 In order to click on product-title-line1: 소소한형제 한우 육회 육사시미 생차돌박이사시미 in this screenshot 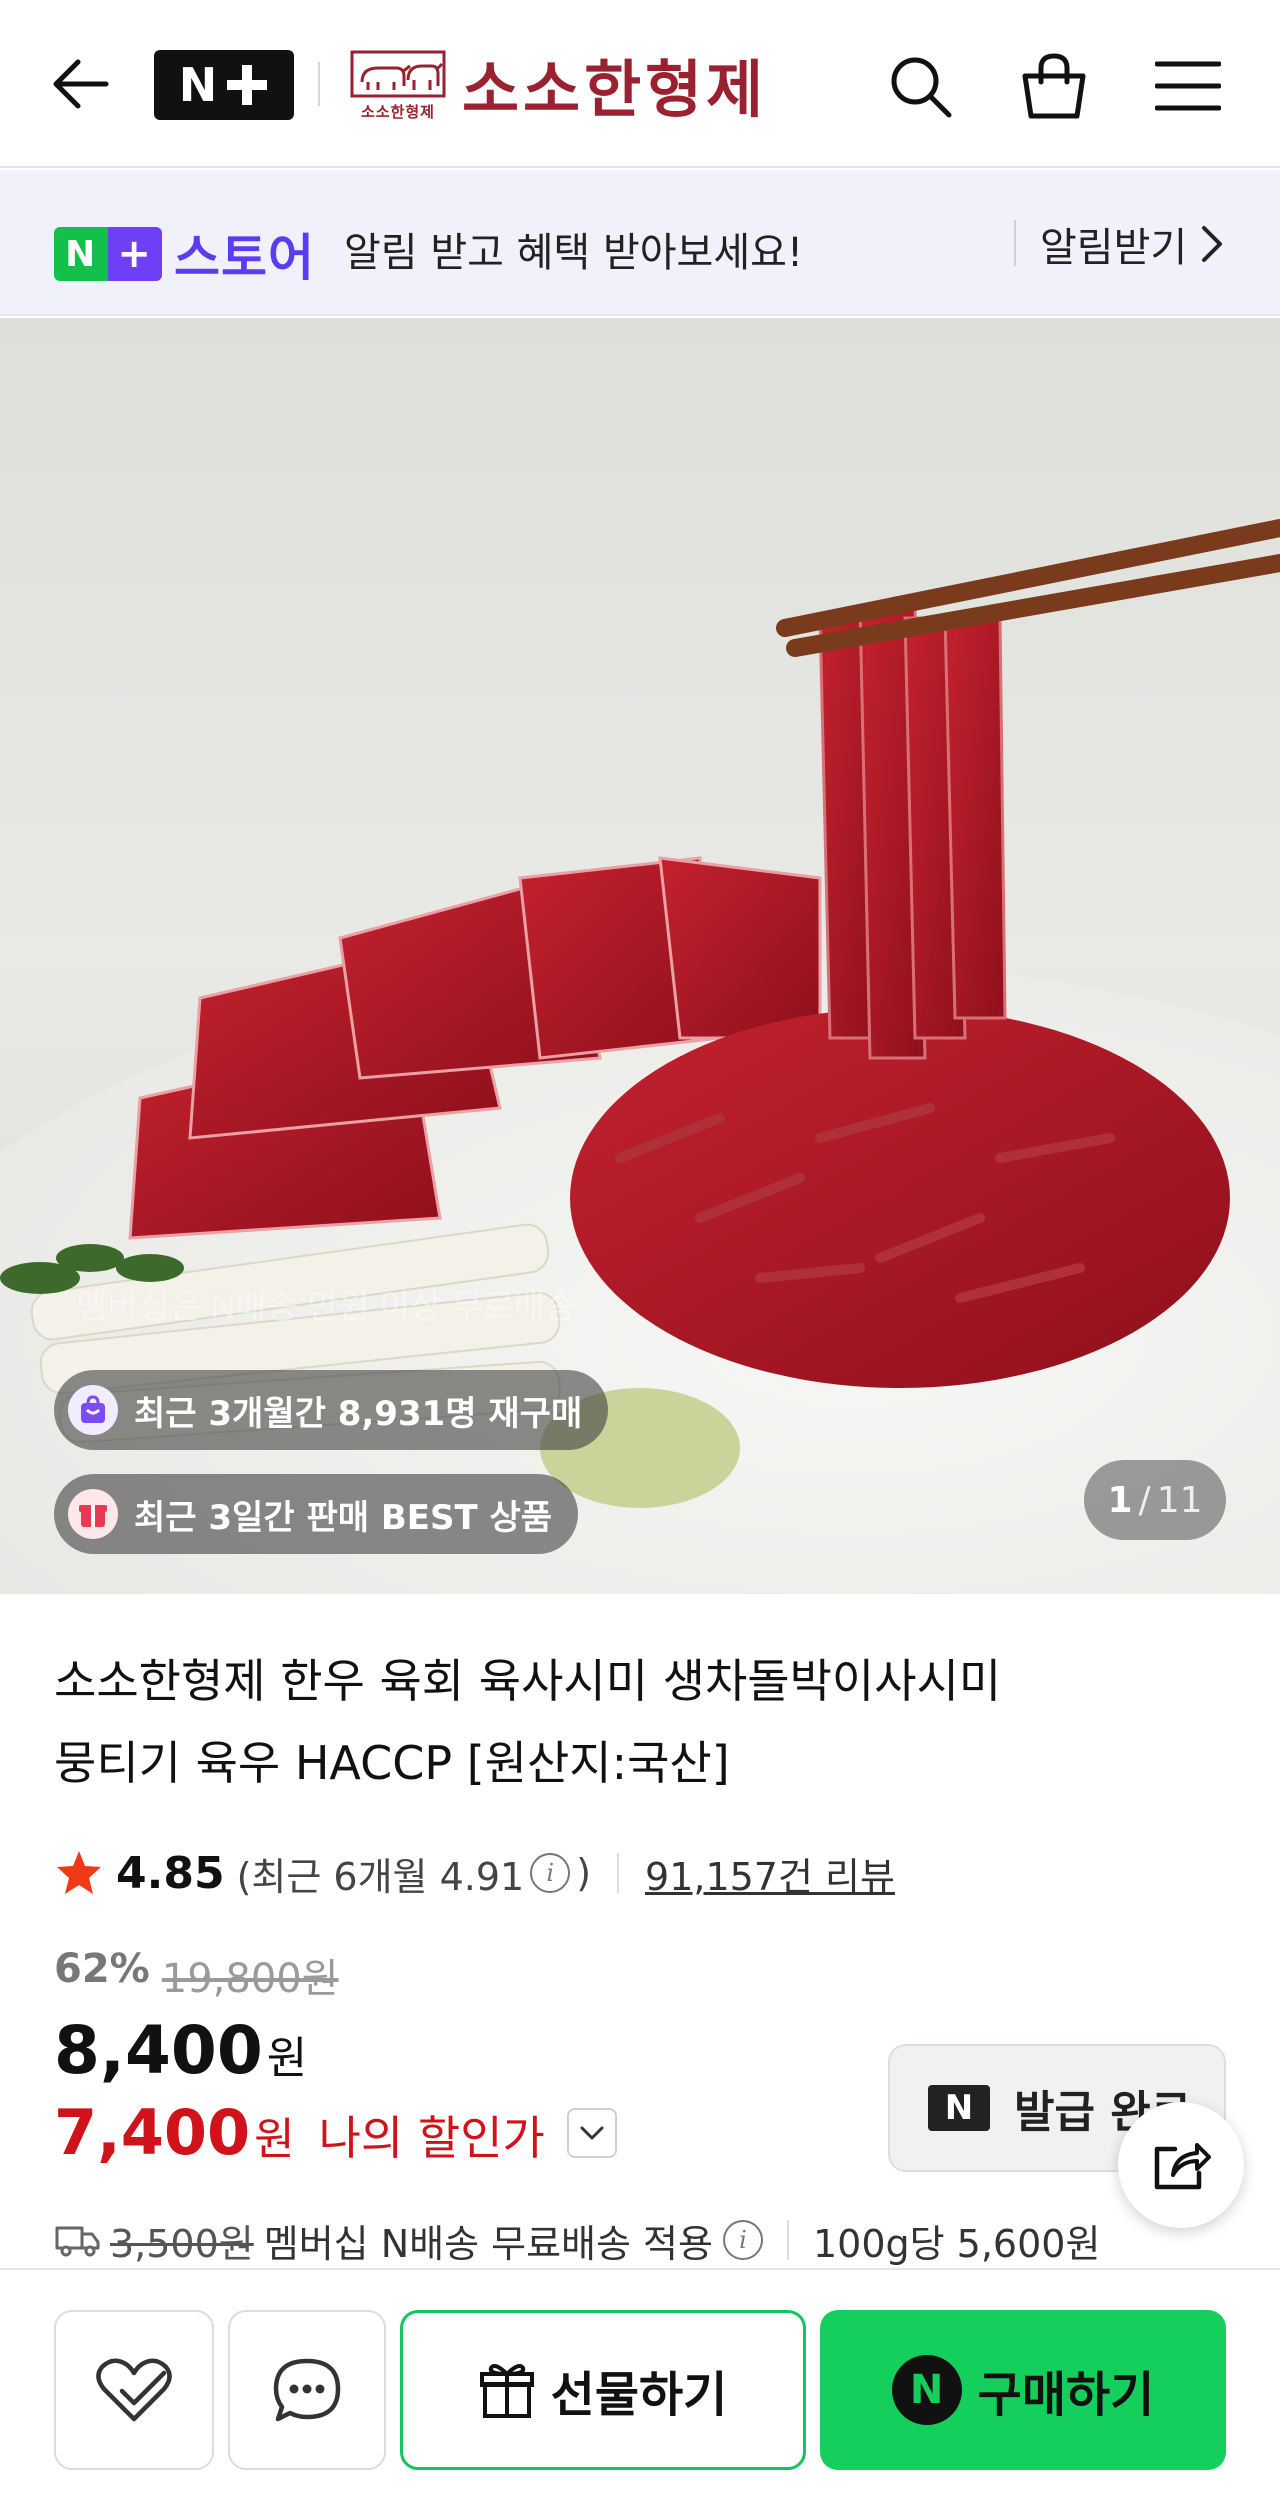, I will do `click(528, 1681)`.